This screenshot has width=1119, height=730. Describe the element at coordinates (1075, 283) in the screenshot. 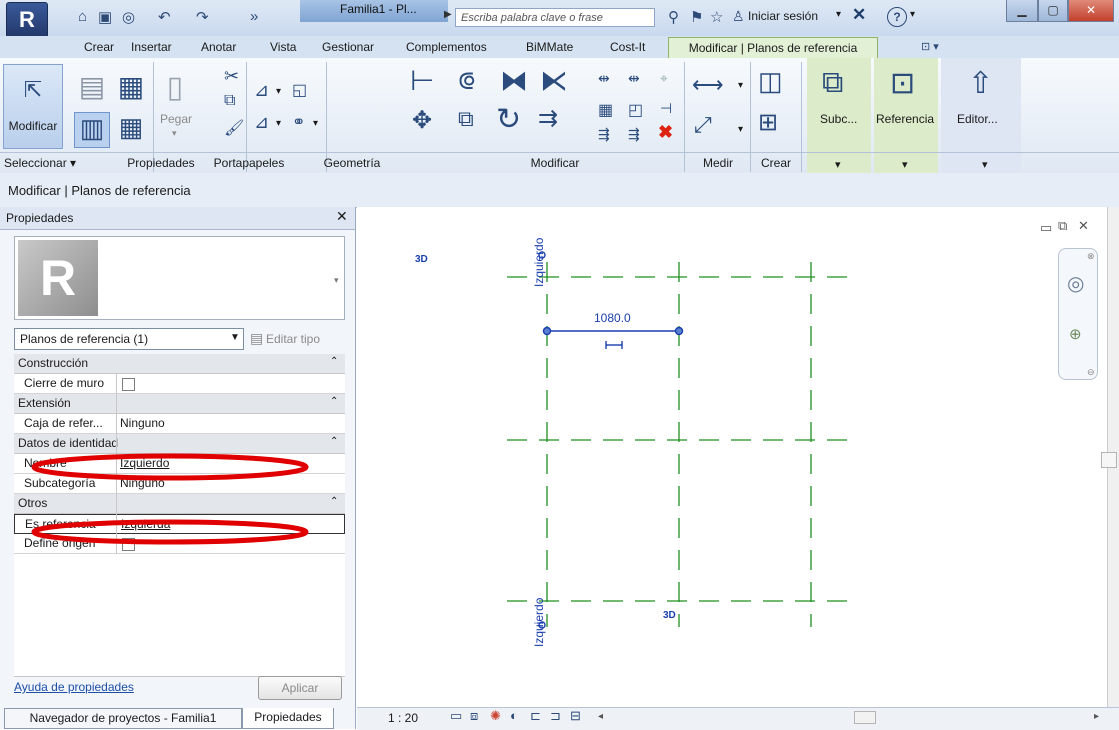

I see `steering-wheel-icon: ◎` at that location.